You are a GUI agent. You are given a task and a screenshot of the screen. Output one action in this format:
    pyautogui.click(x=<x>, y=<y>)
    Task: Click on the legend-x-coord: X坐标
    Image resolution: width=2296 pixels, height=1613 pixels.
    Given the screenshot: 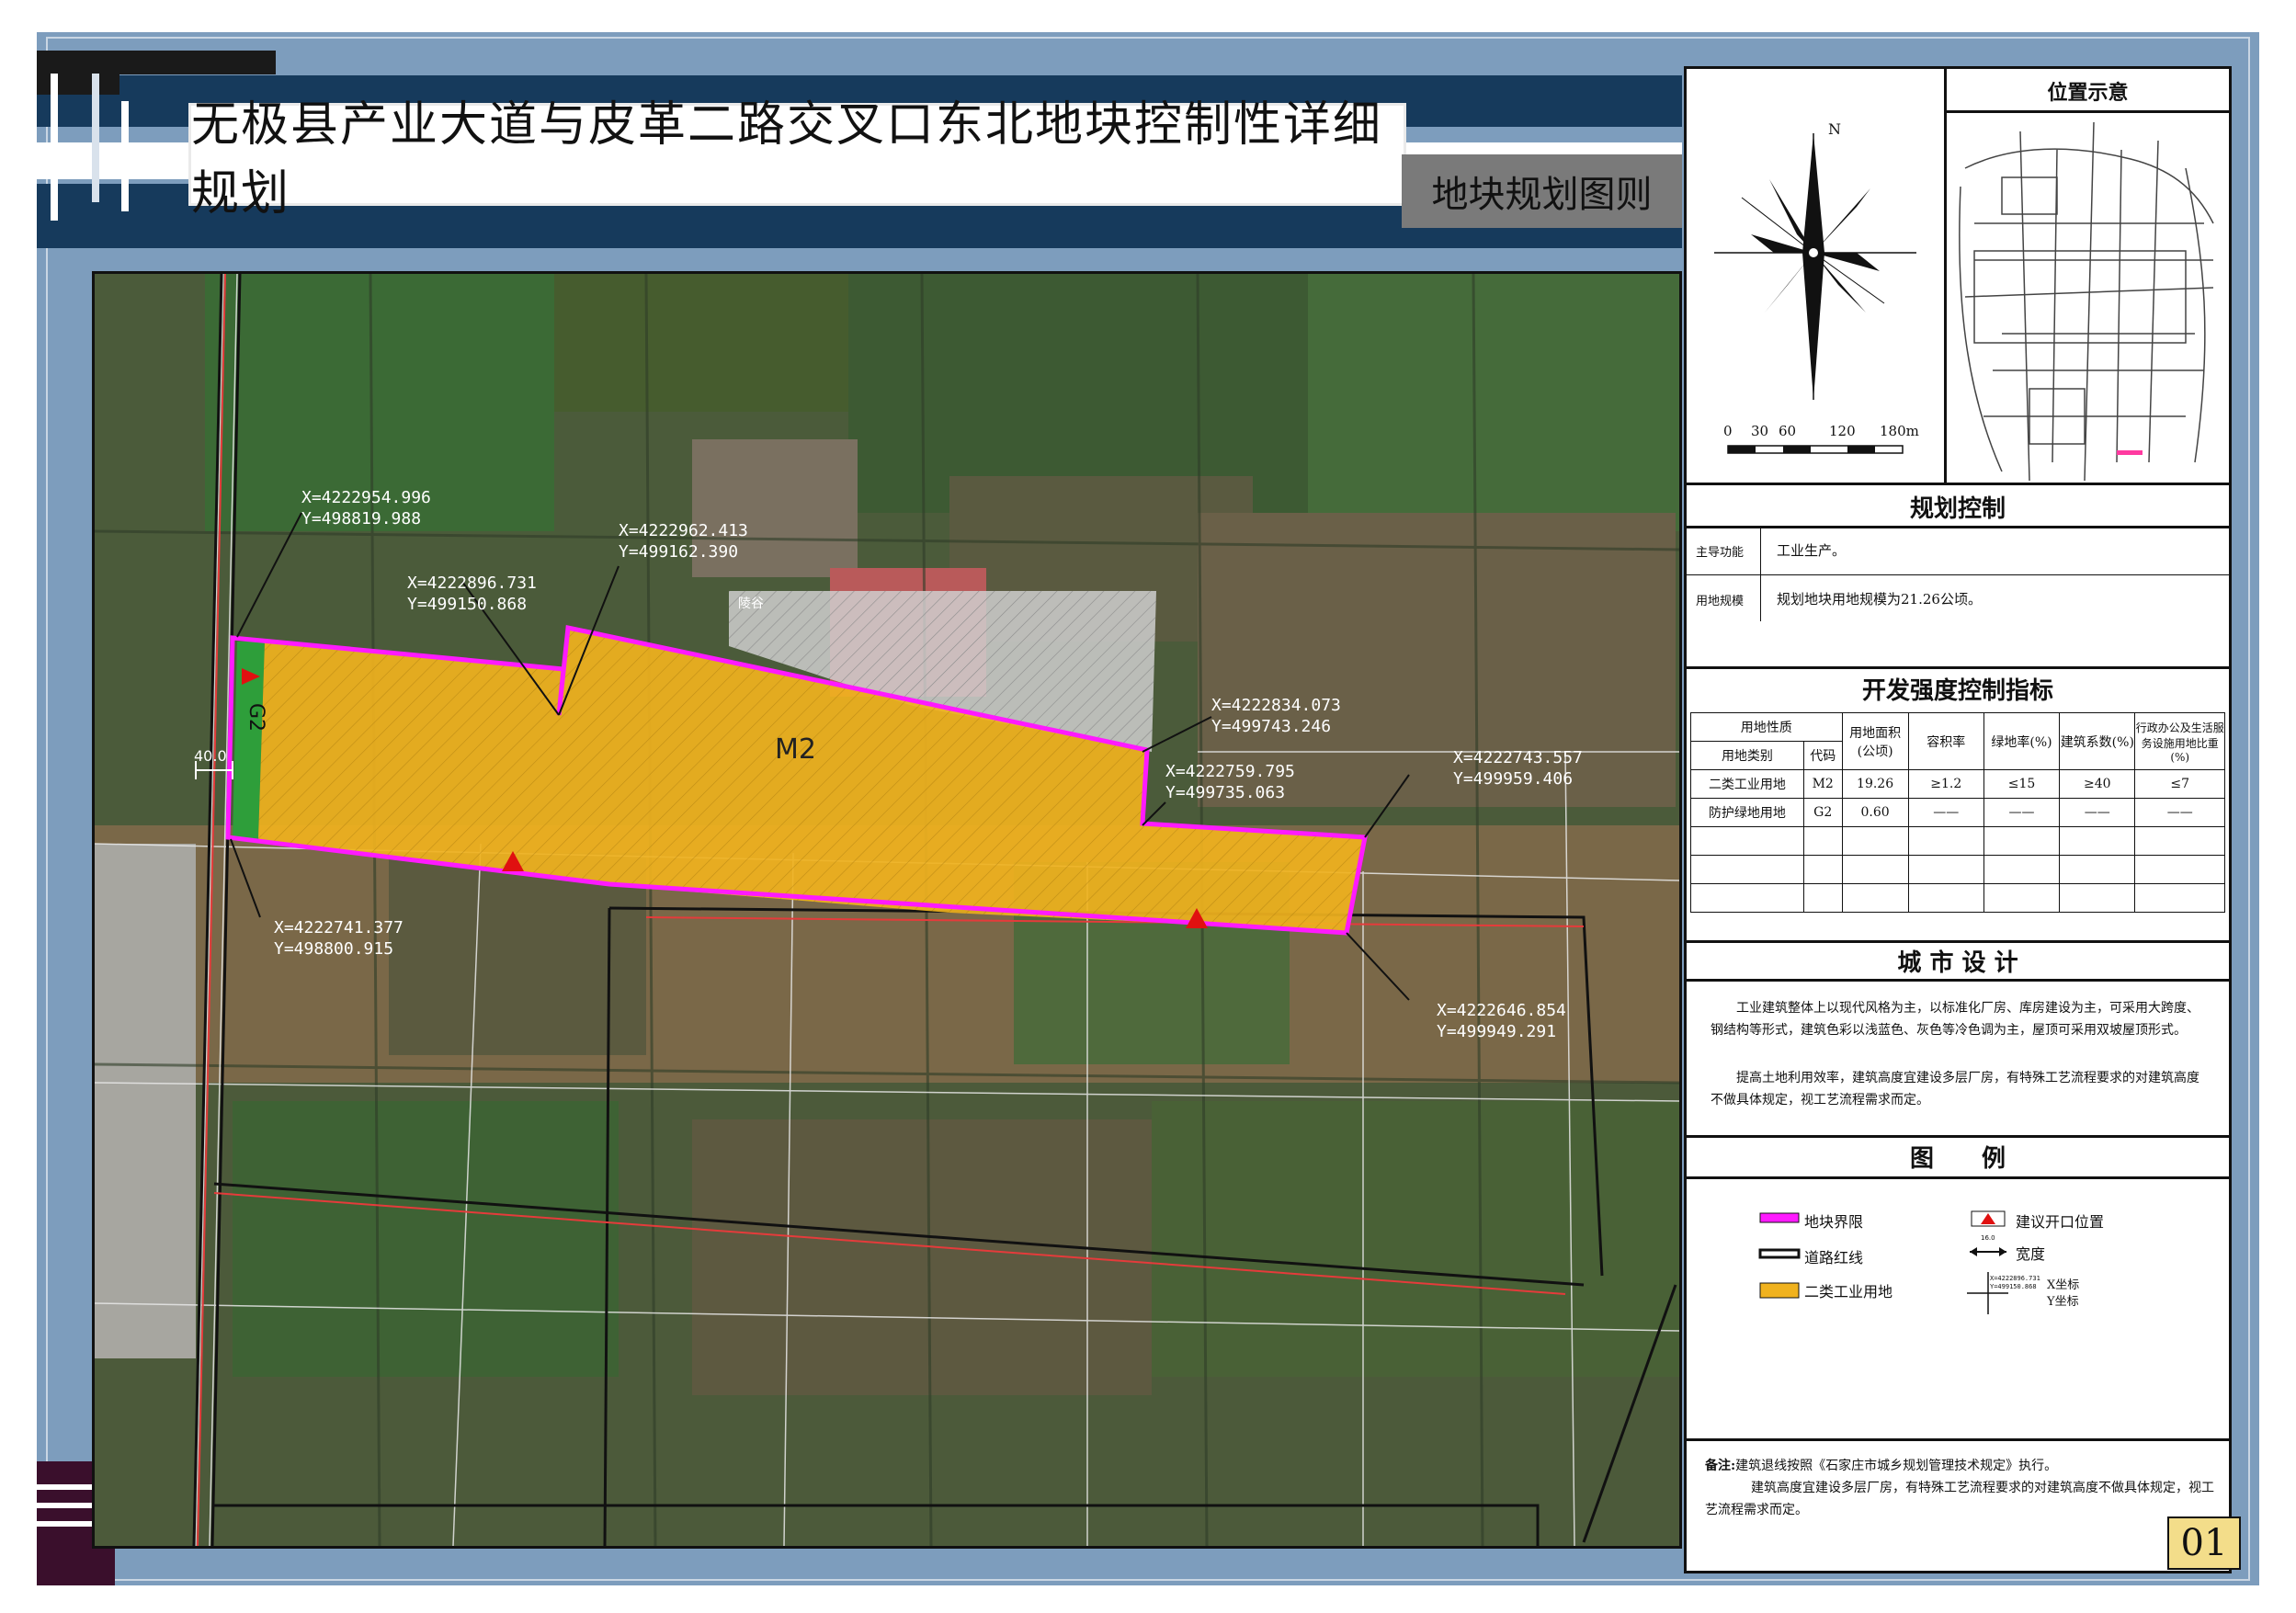 What is the action you would take?
    pyautogui.click(x=2064, y=1285)
    